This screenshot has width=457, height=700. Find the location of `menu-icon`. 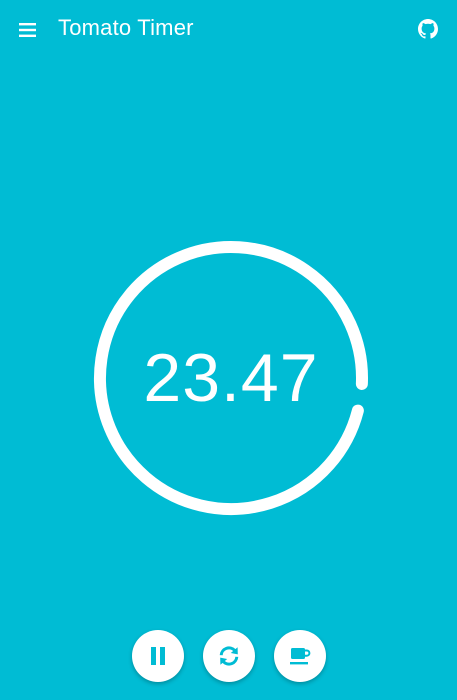

menu-icon is located at coordinates (27, 30).